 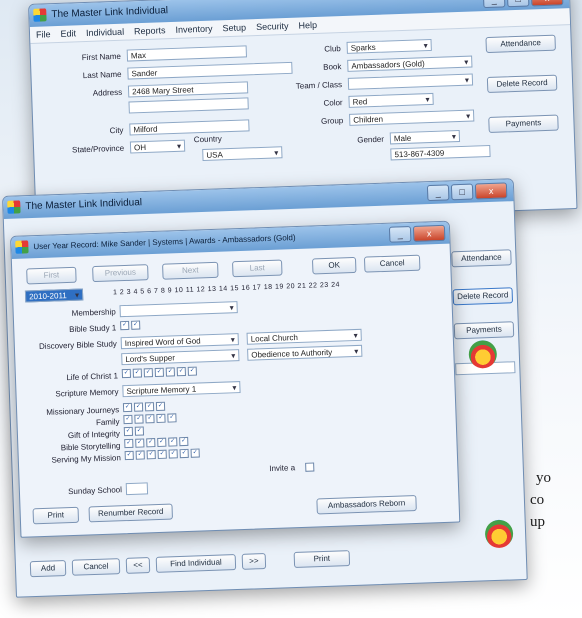 I want to click on next-record-button: Next, so click(x=190, y=270).